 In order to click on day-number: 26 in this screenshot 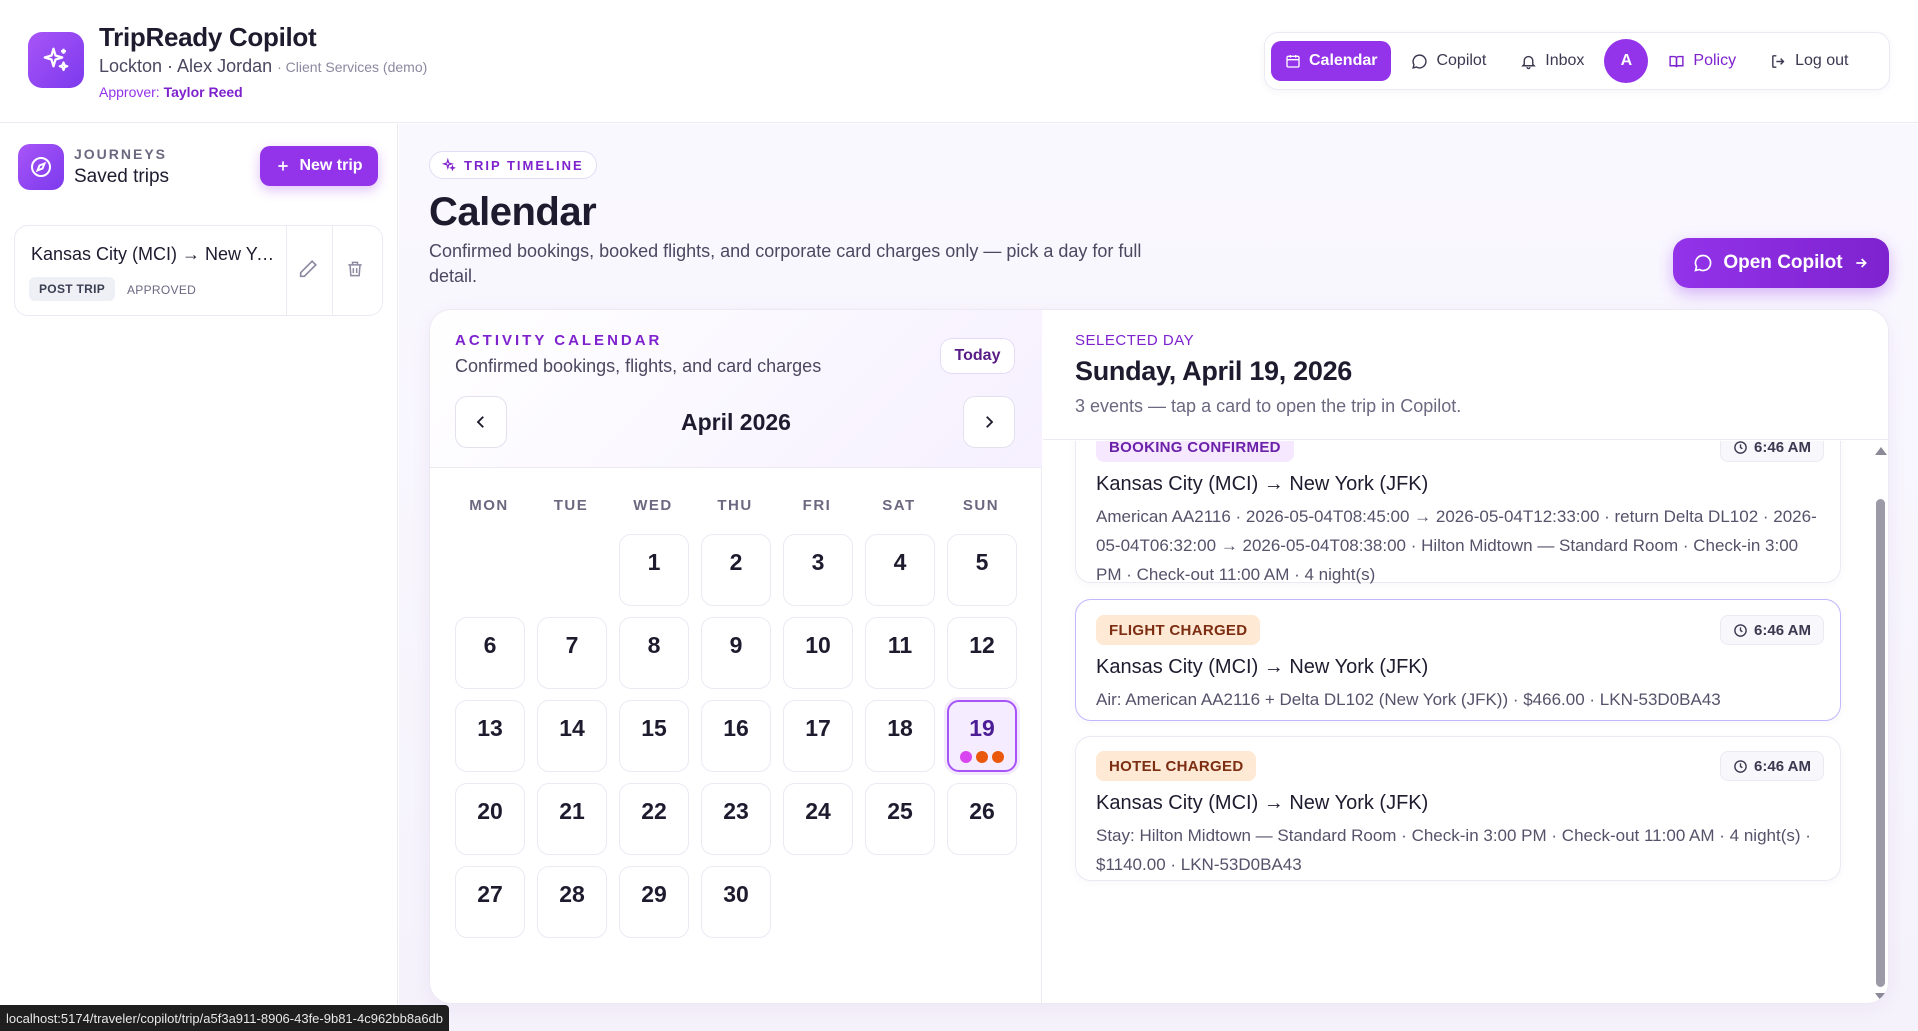, I will do `click(982, 811)`.